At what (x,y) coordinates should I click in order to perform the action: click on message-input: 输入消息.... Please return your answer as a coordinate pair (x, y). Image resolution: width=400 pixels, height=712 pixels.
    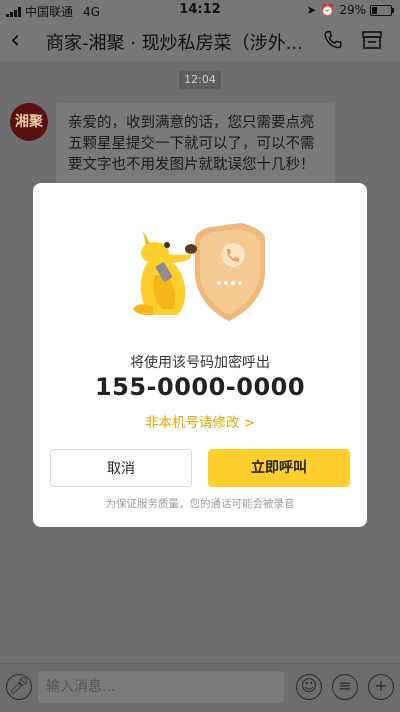
    Looking at the image, I should click on (161, 687).